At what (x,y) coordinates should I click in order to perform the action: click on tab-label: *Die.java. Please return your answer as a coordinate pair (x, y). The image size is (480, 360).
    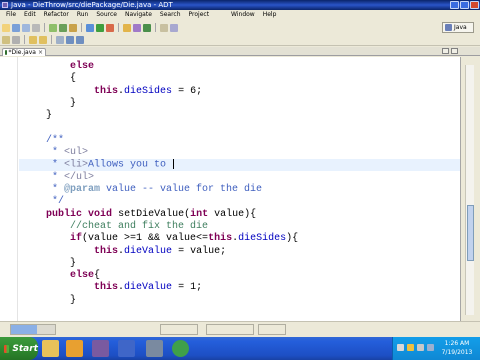
    Looking at the image, I should click on (22, 52).